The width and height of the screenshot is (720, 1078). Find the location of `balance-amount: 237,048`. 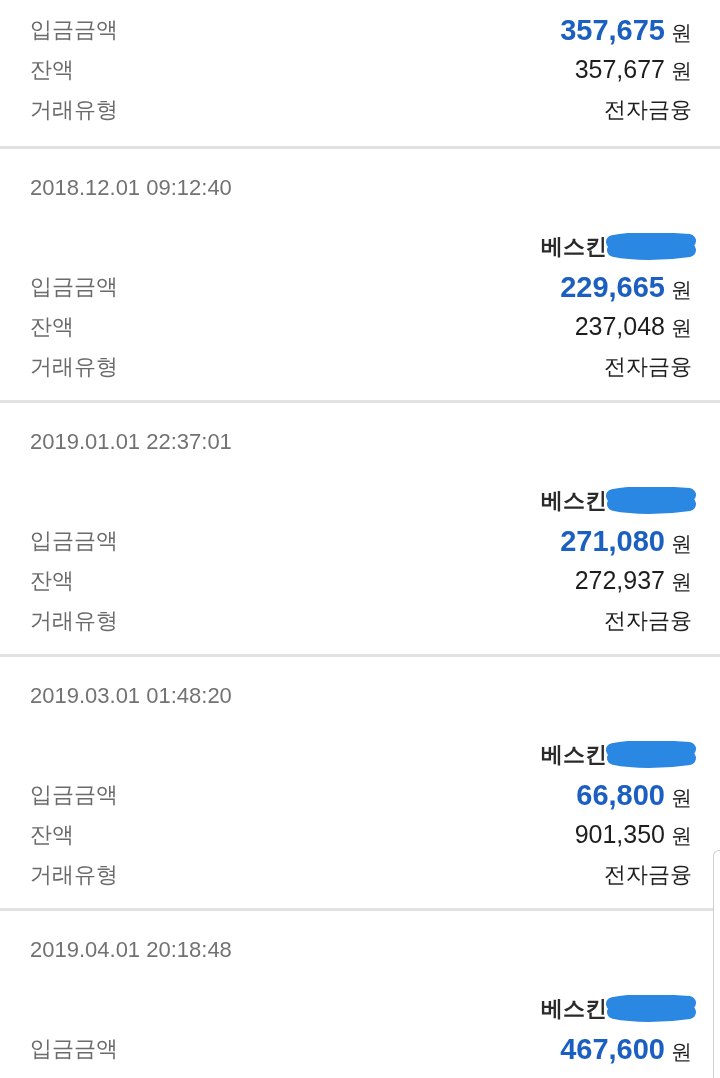

balance-amount: 237,048 is located at coordinates (619, 326).